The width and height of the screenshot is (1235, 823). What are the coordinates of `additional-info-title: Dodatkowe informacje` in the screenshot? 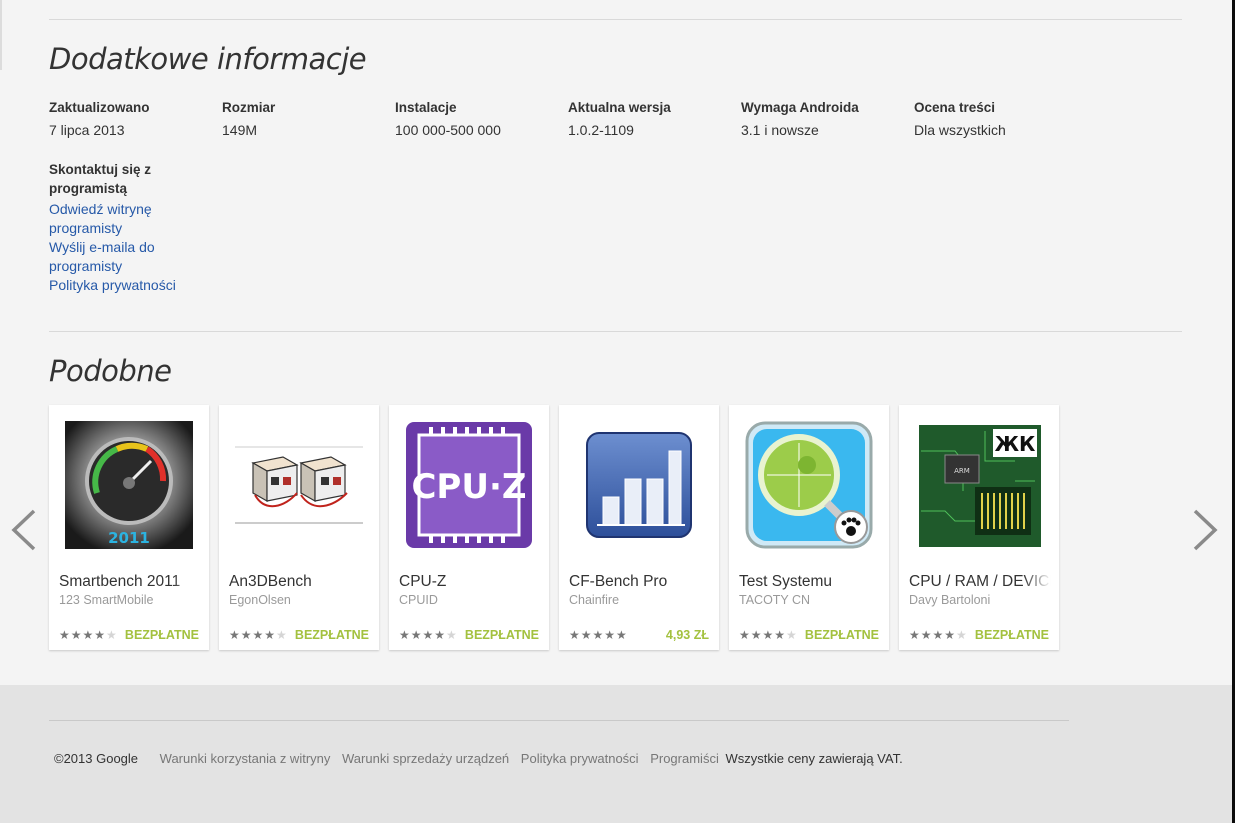 It's located at (208, 59).